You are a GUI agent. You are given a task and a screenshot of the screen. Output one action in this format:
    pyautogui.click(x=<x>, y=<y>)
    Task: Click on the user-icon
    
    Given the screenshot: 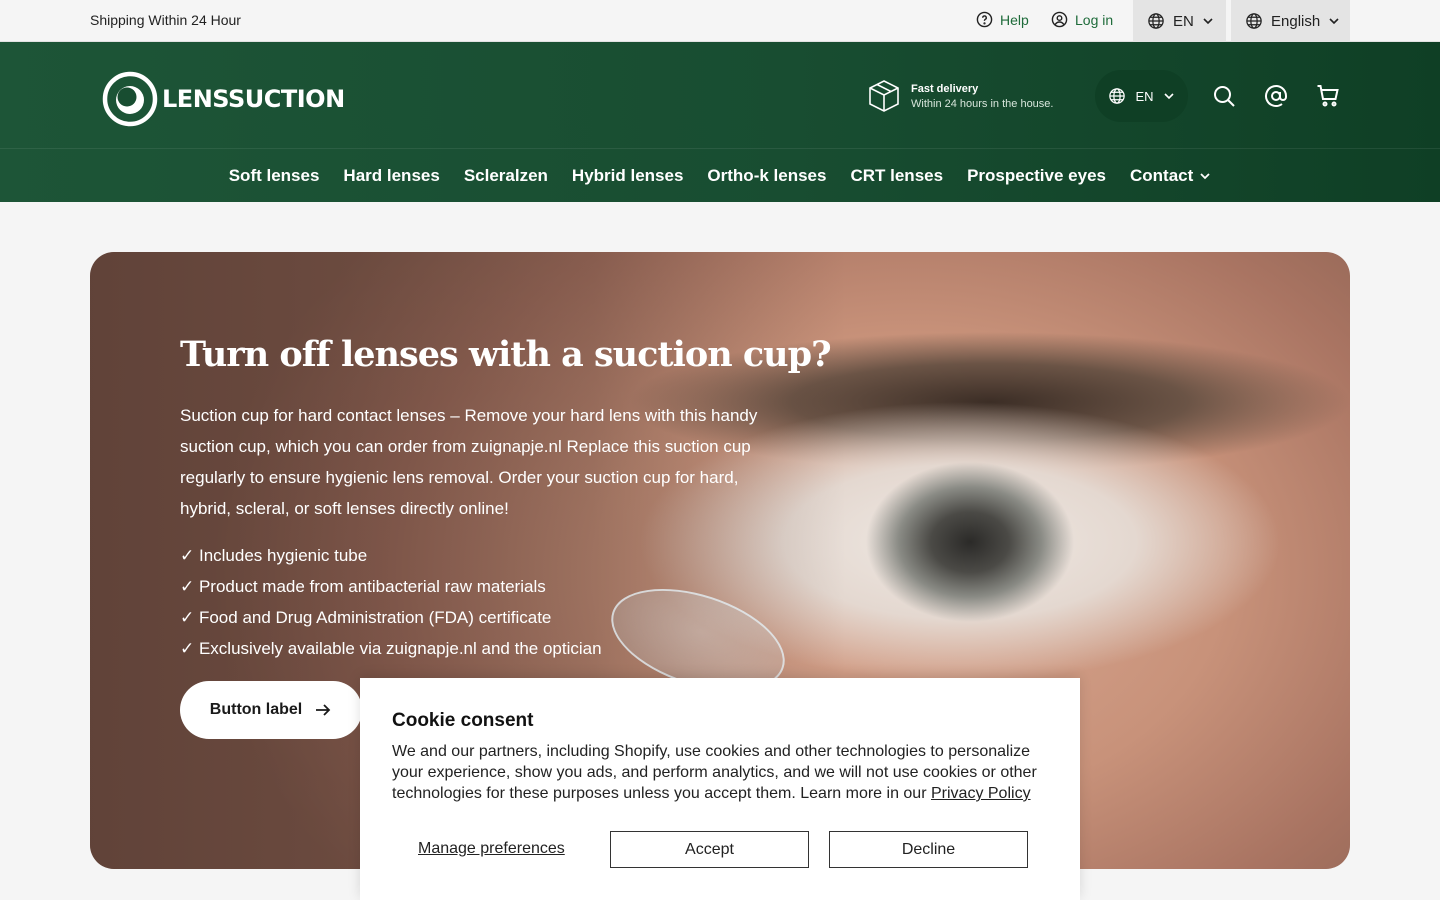 What is the action you would take?
    pyautogui.click(x=1059, y=19)
    